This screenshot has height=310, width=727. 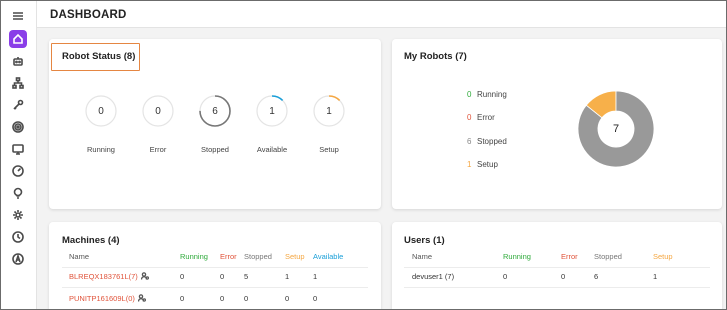 What do you see at coordinates (18, 259) in the screenshot?
I see `accessibility-icon` at bounding box center [18, 259].